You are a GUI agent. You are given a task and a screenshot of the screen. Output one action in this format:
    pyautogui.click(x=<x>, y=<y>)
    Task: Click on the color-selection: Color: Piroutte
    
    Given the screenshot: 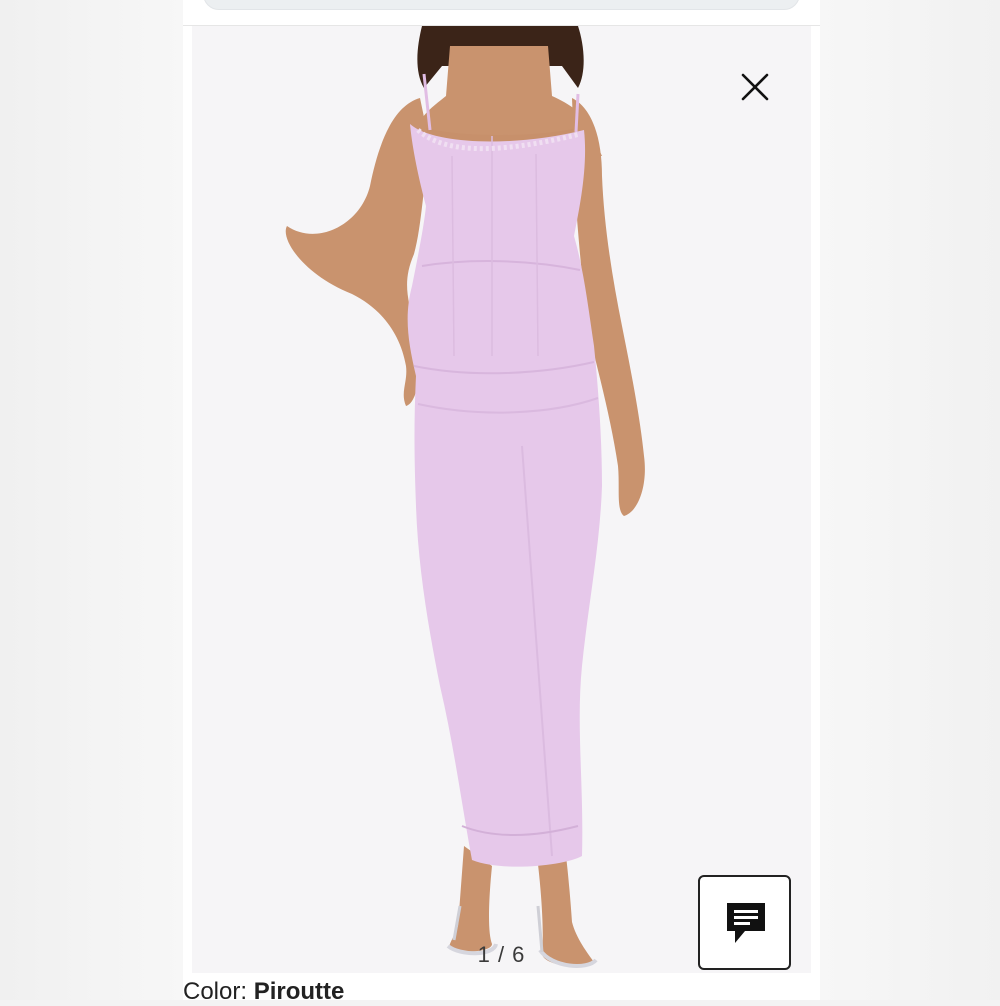 What is the action you would take?
    pyautogui.click(x=263, y=992)
    